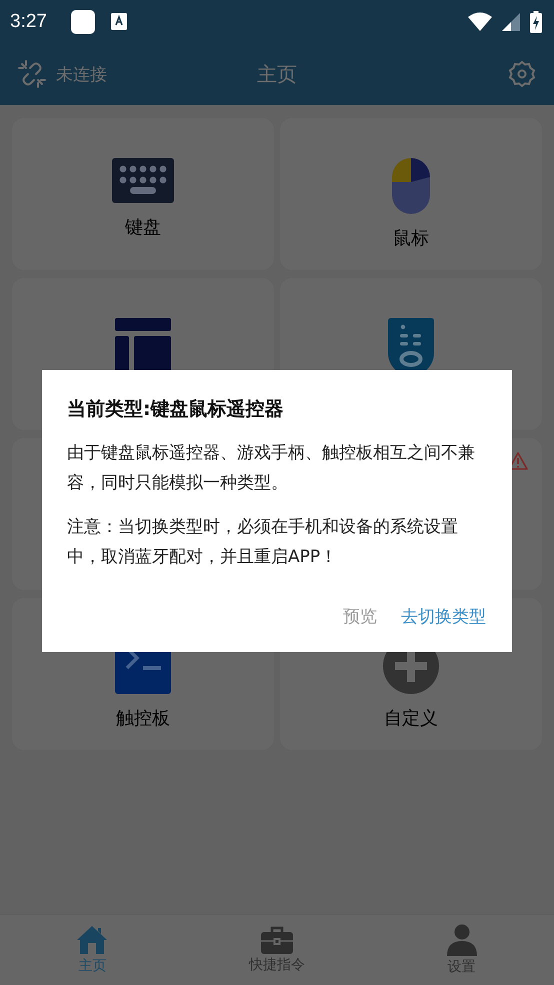 Image resolution: width=554 pixels, height=985 pixels. What do you see at coordinates (143, 180) in the screenshot?
I see `keyboard-icon` at bounding box center [143, 180].